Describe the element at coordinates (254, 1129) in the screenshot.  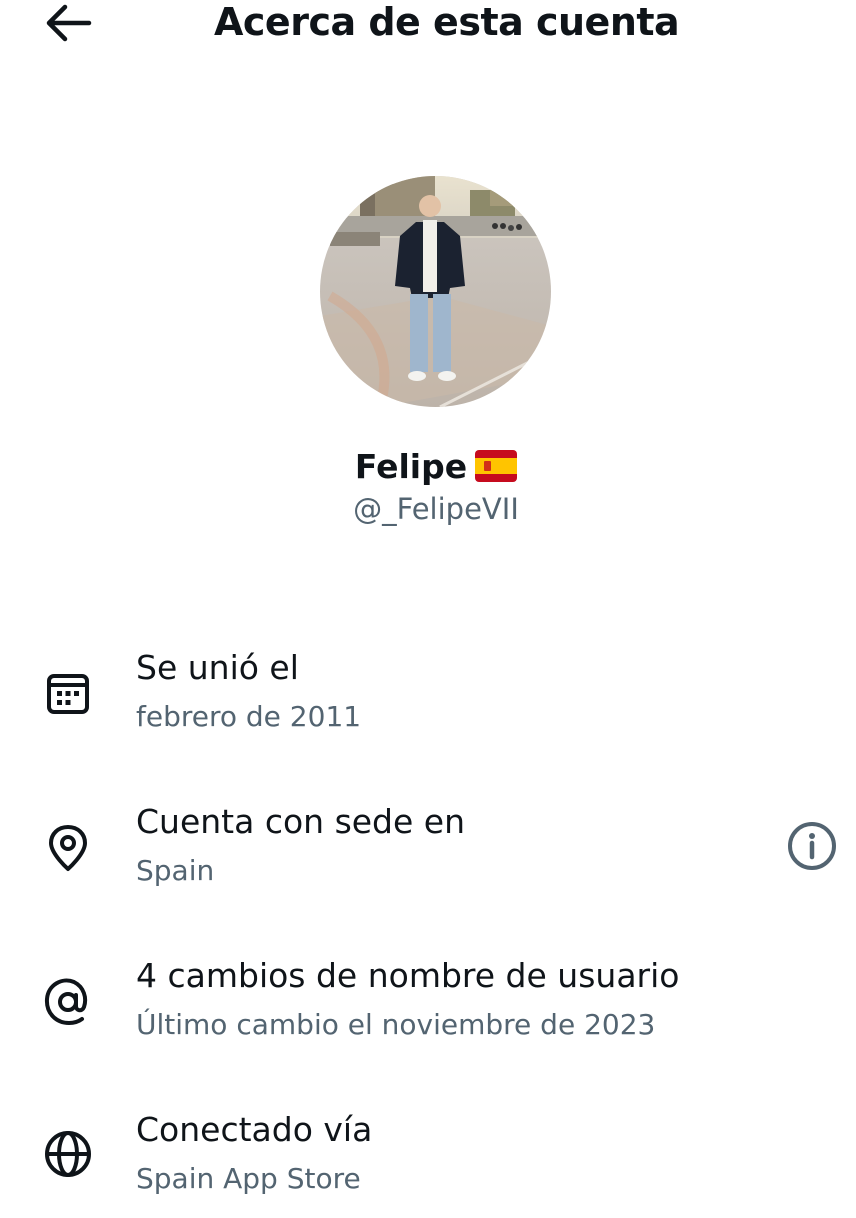
I see `connected-via-label: Conectado vía` at that location.